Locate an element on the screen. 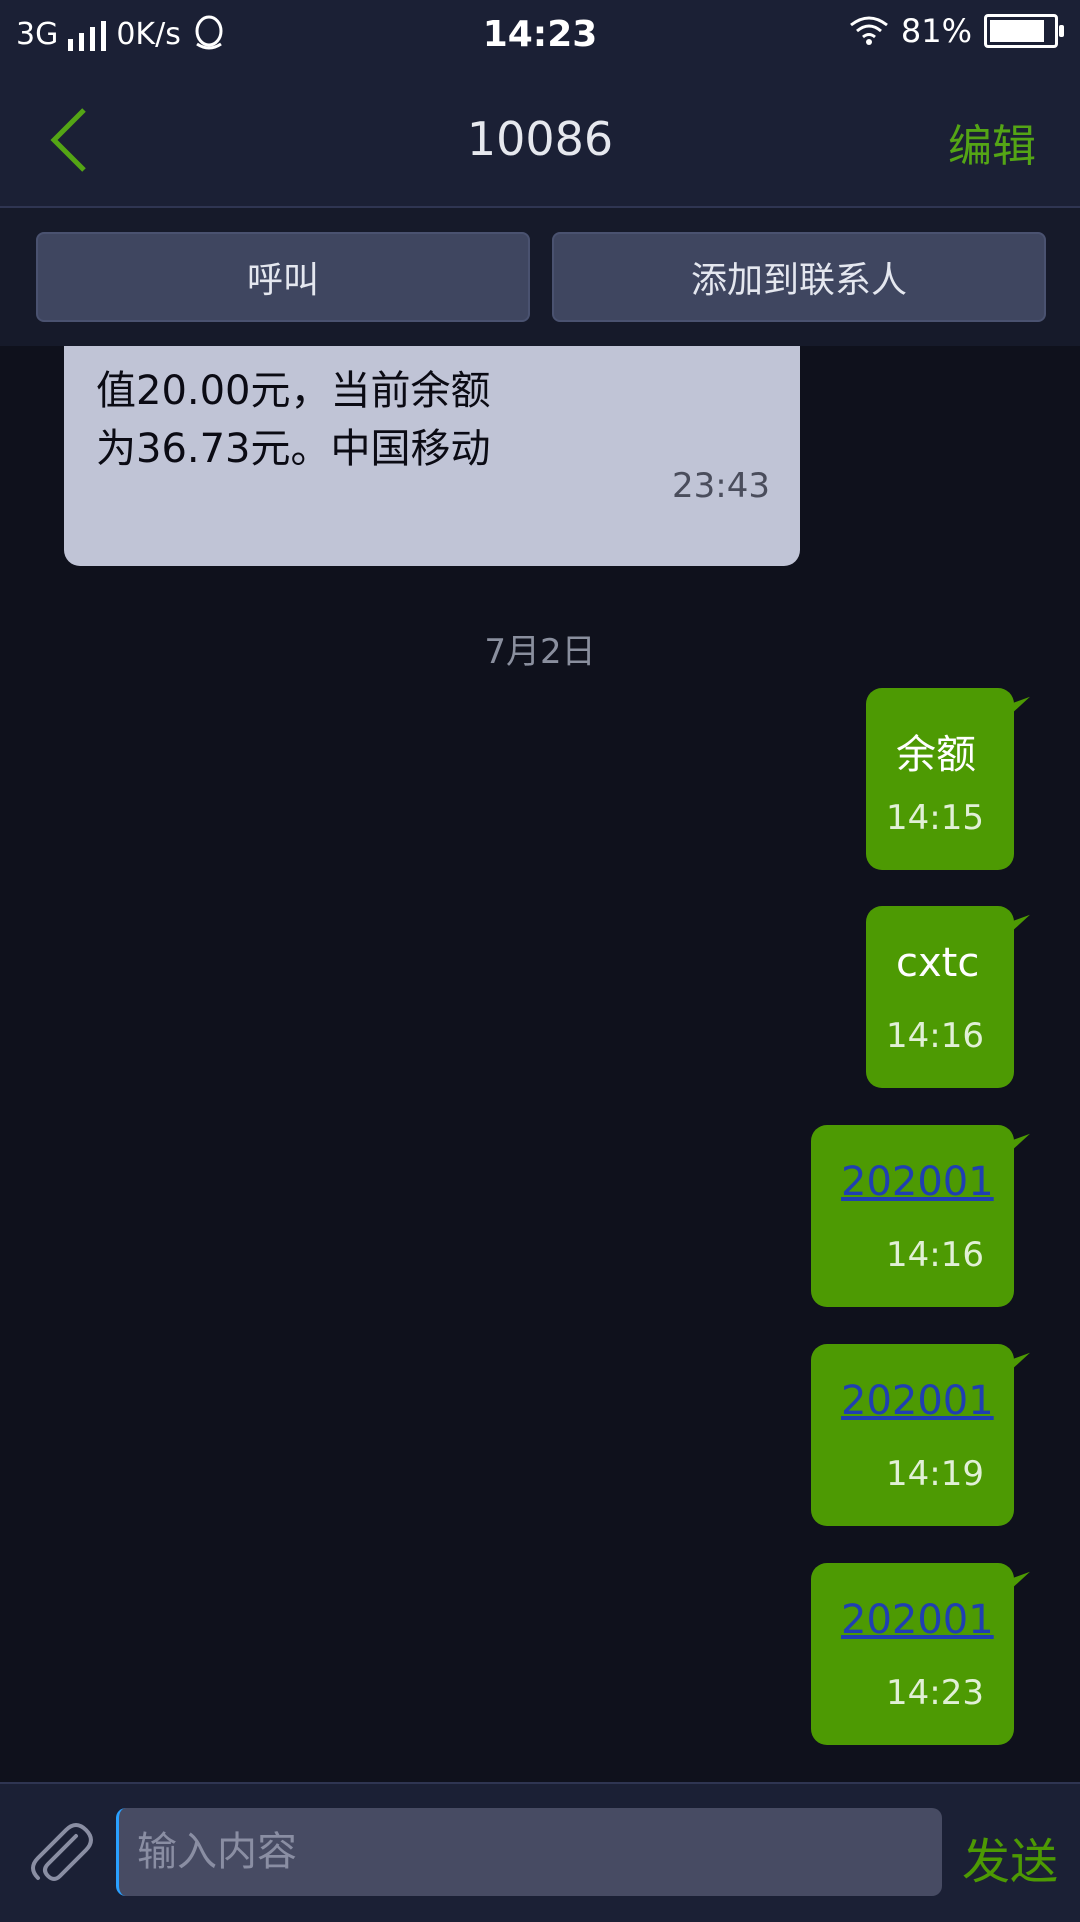 The image size is (1080, 1922). composer-bar: 发送 is located at coordinates (540, 1852).